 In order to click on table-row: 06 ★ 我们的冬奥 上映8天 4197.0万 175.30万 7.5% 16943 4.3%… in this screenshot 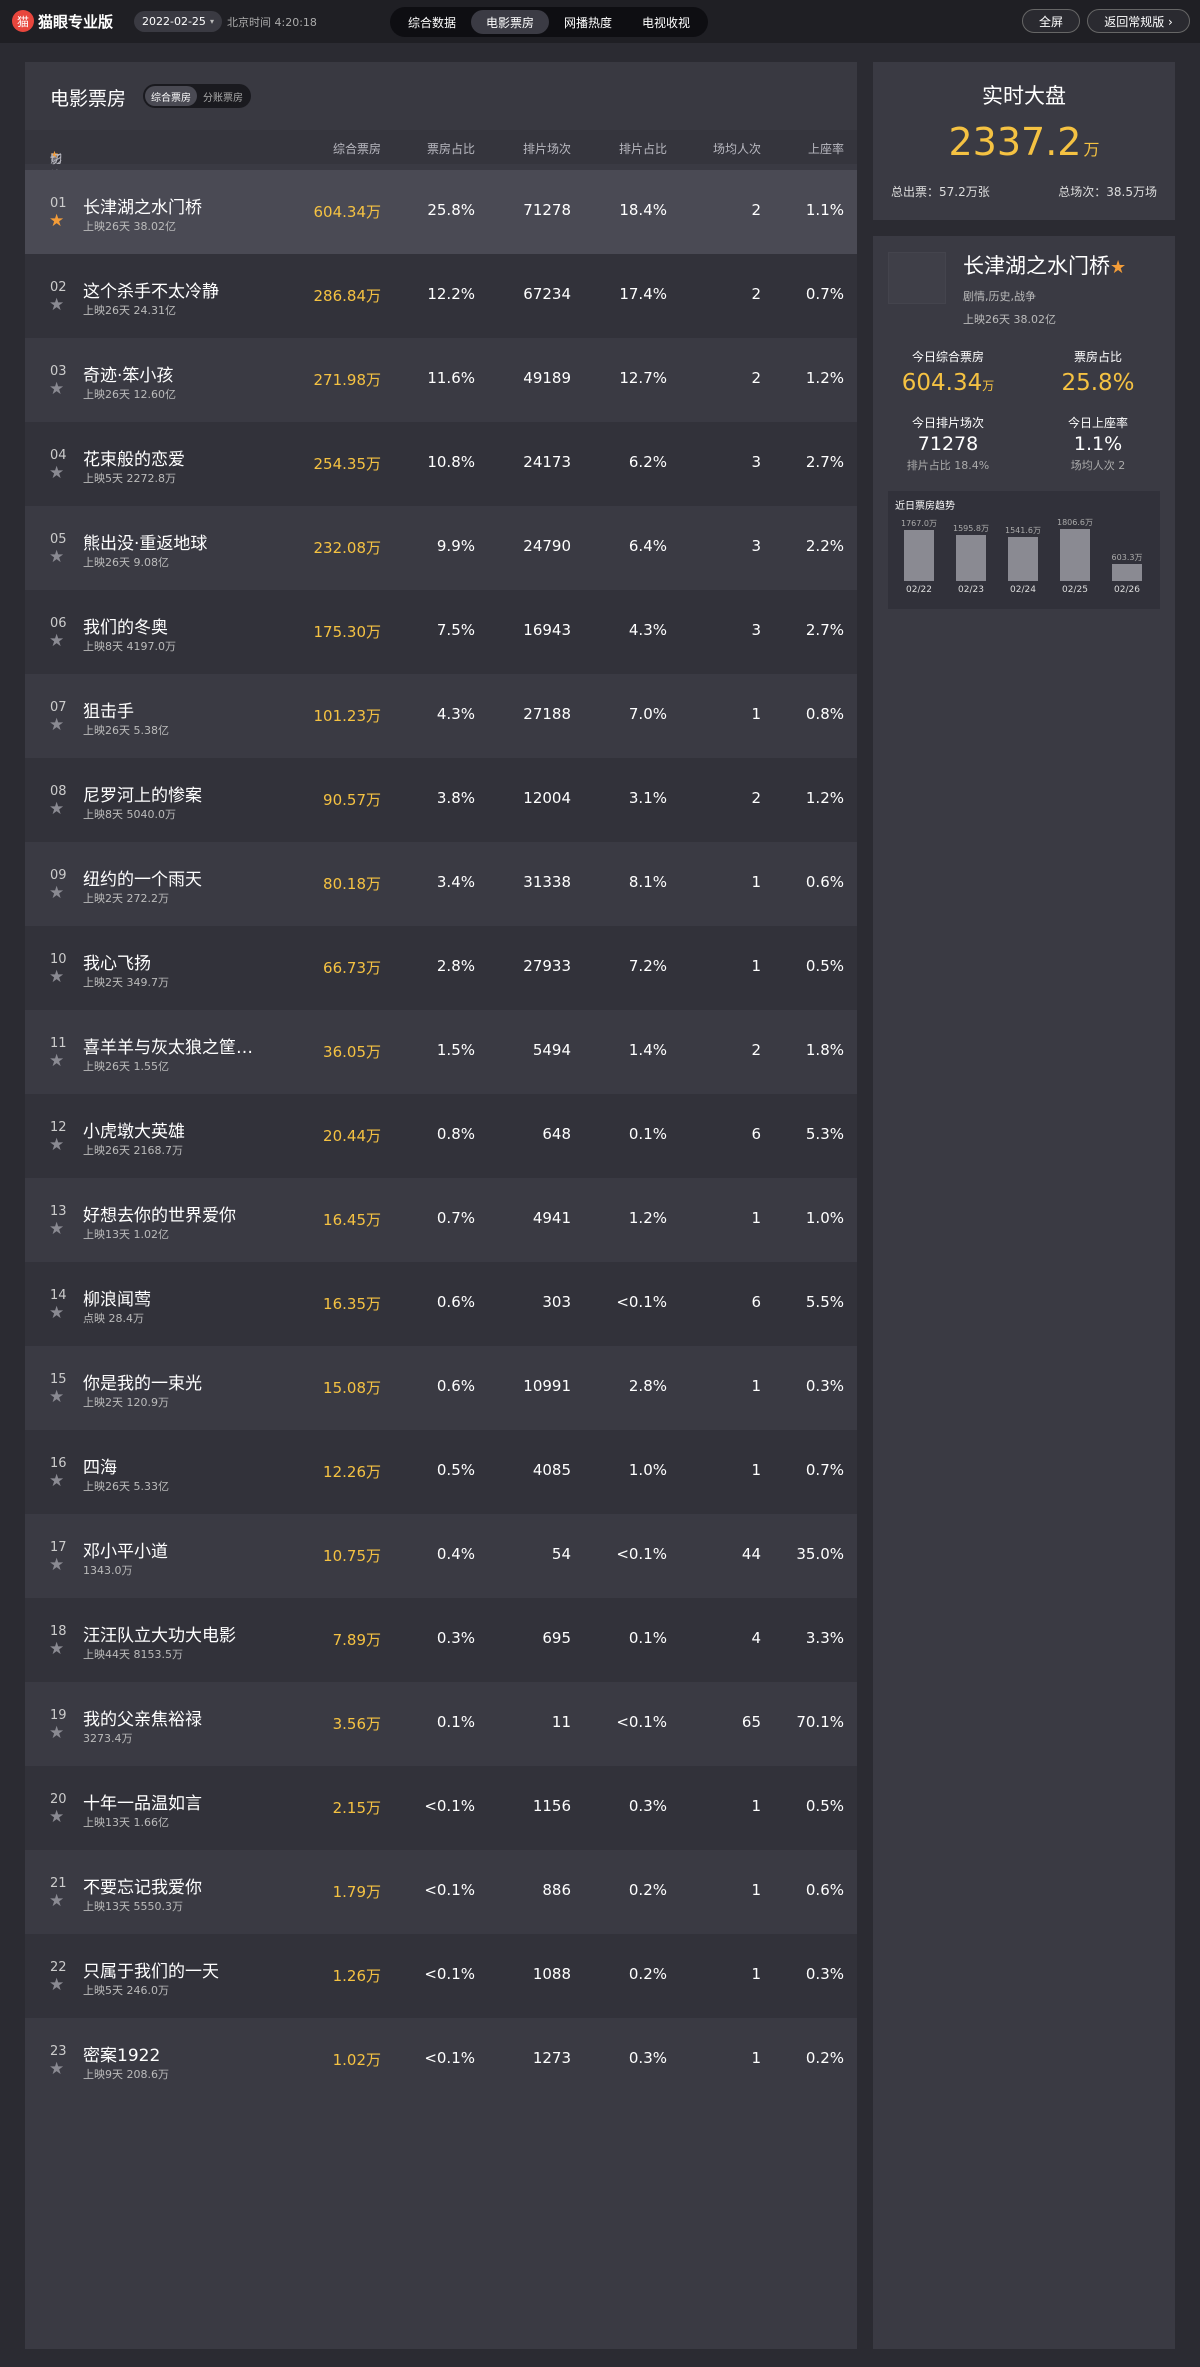, I will do `click(441, 632)`.